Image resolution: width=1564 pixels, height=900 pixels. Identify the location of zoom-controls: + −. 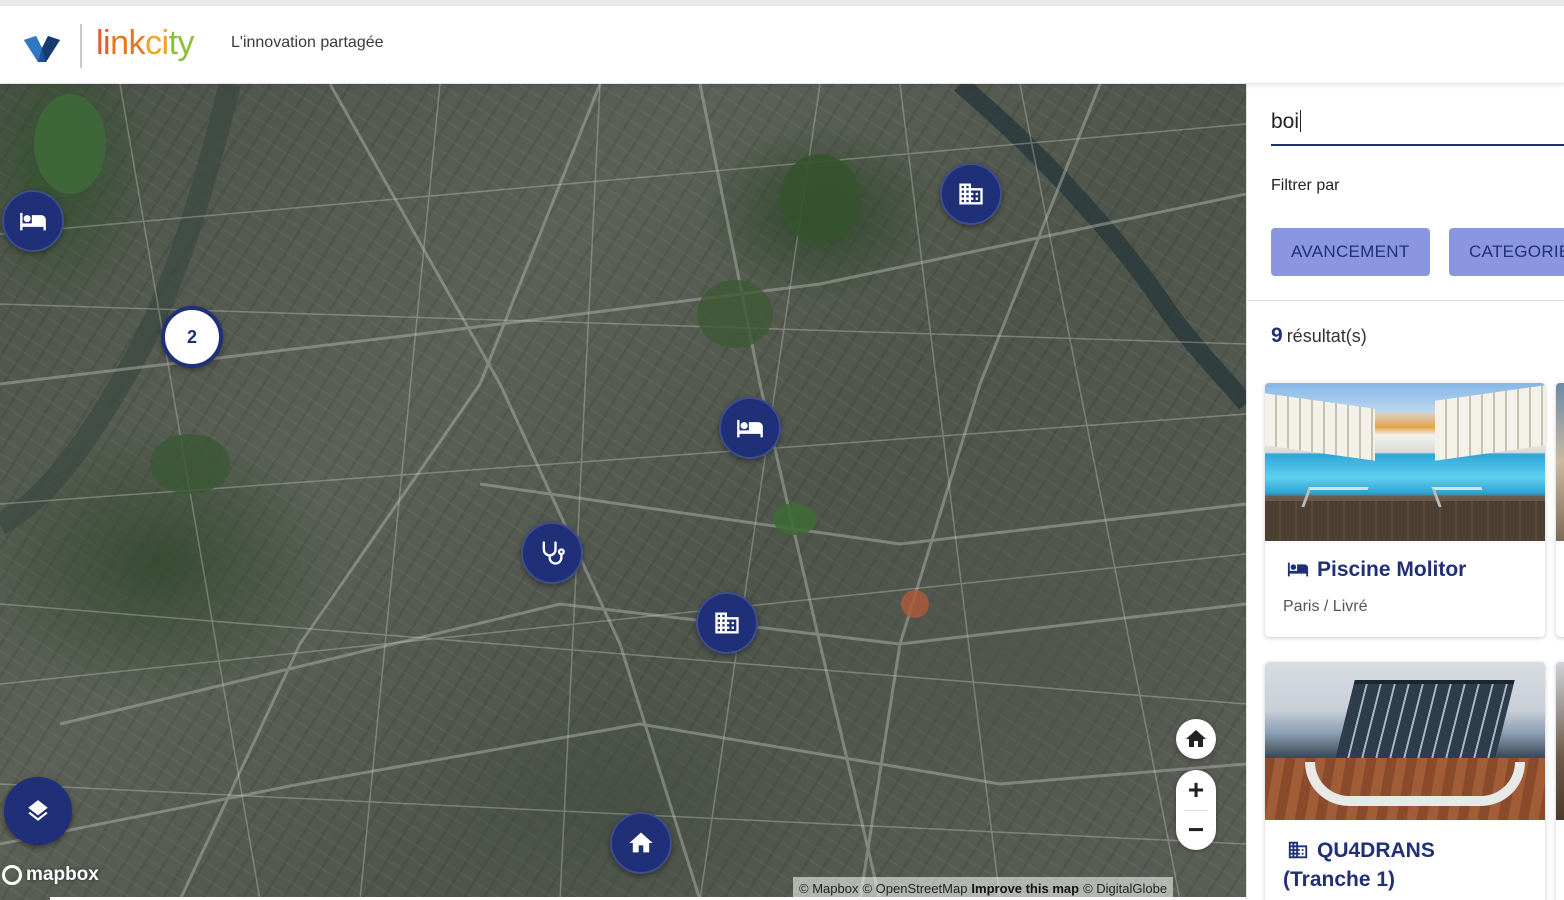
(1196, 810).